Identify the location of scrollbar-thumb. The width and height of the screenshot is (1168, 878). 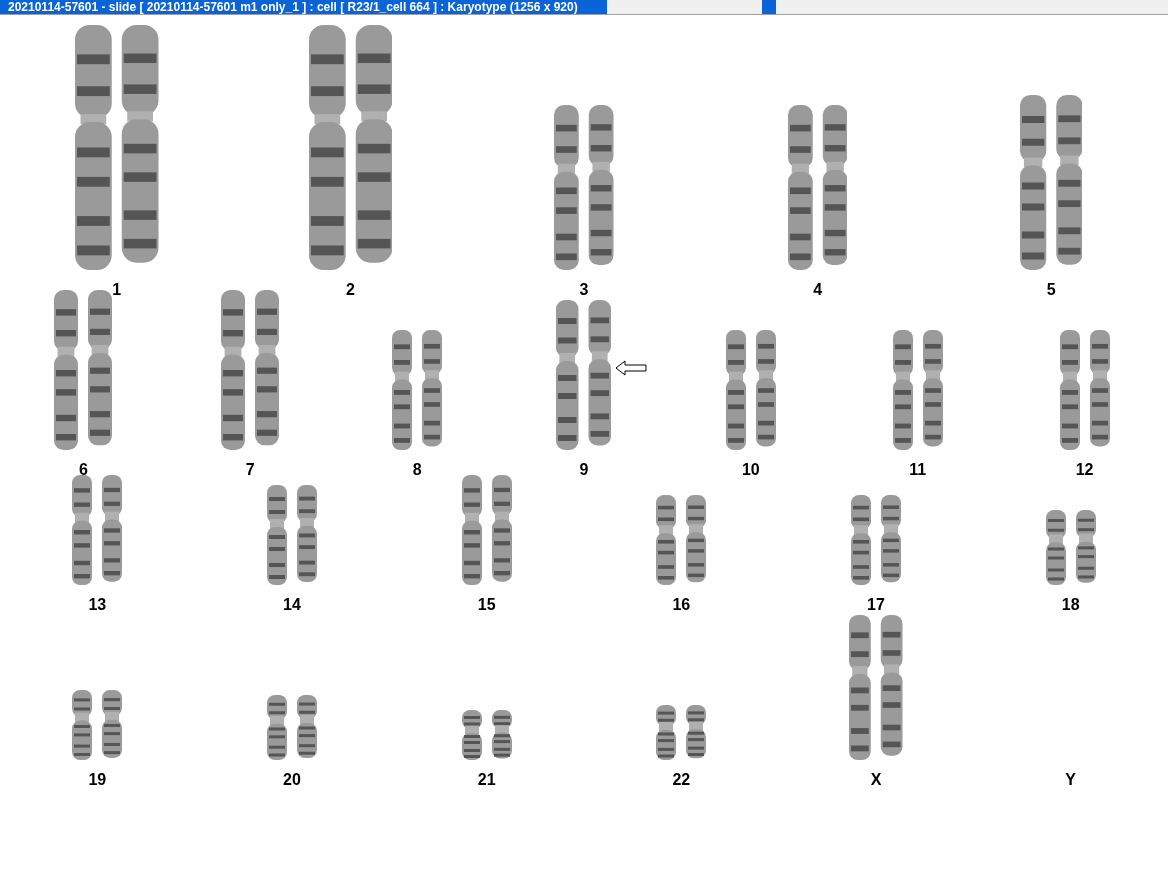
(769, 7).